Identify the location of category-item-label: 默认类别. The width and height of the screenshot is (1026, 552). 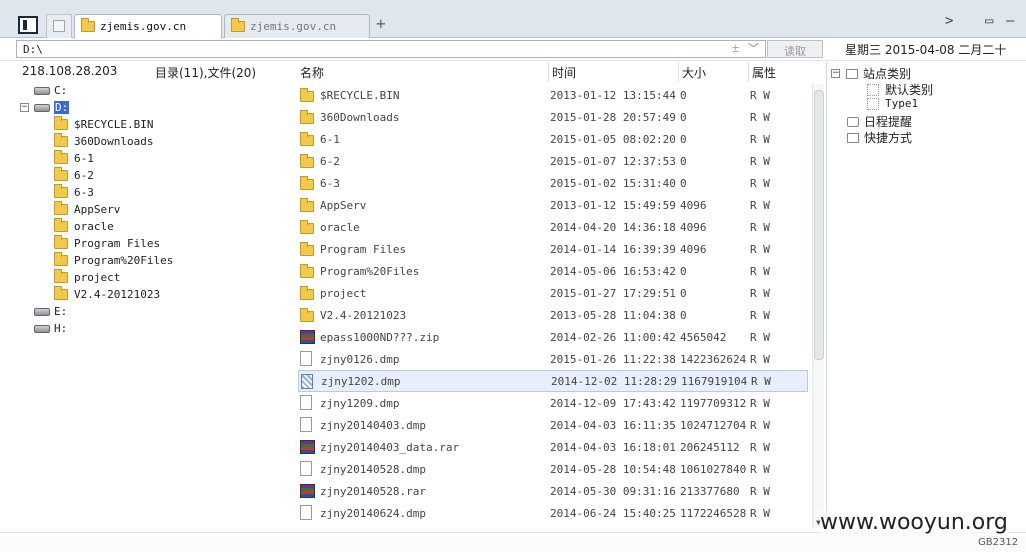
(909, 90).